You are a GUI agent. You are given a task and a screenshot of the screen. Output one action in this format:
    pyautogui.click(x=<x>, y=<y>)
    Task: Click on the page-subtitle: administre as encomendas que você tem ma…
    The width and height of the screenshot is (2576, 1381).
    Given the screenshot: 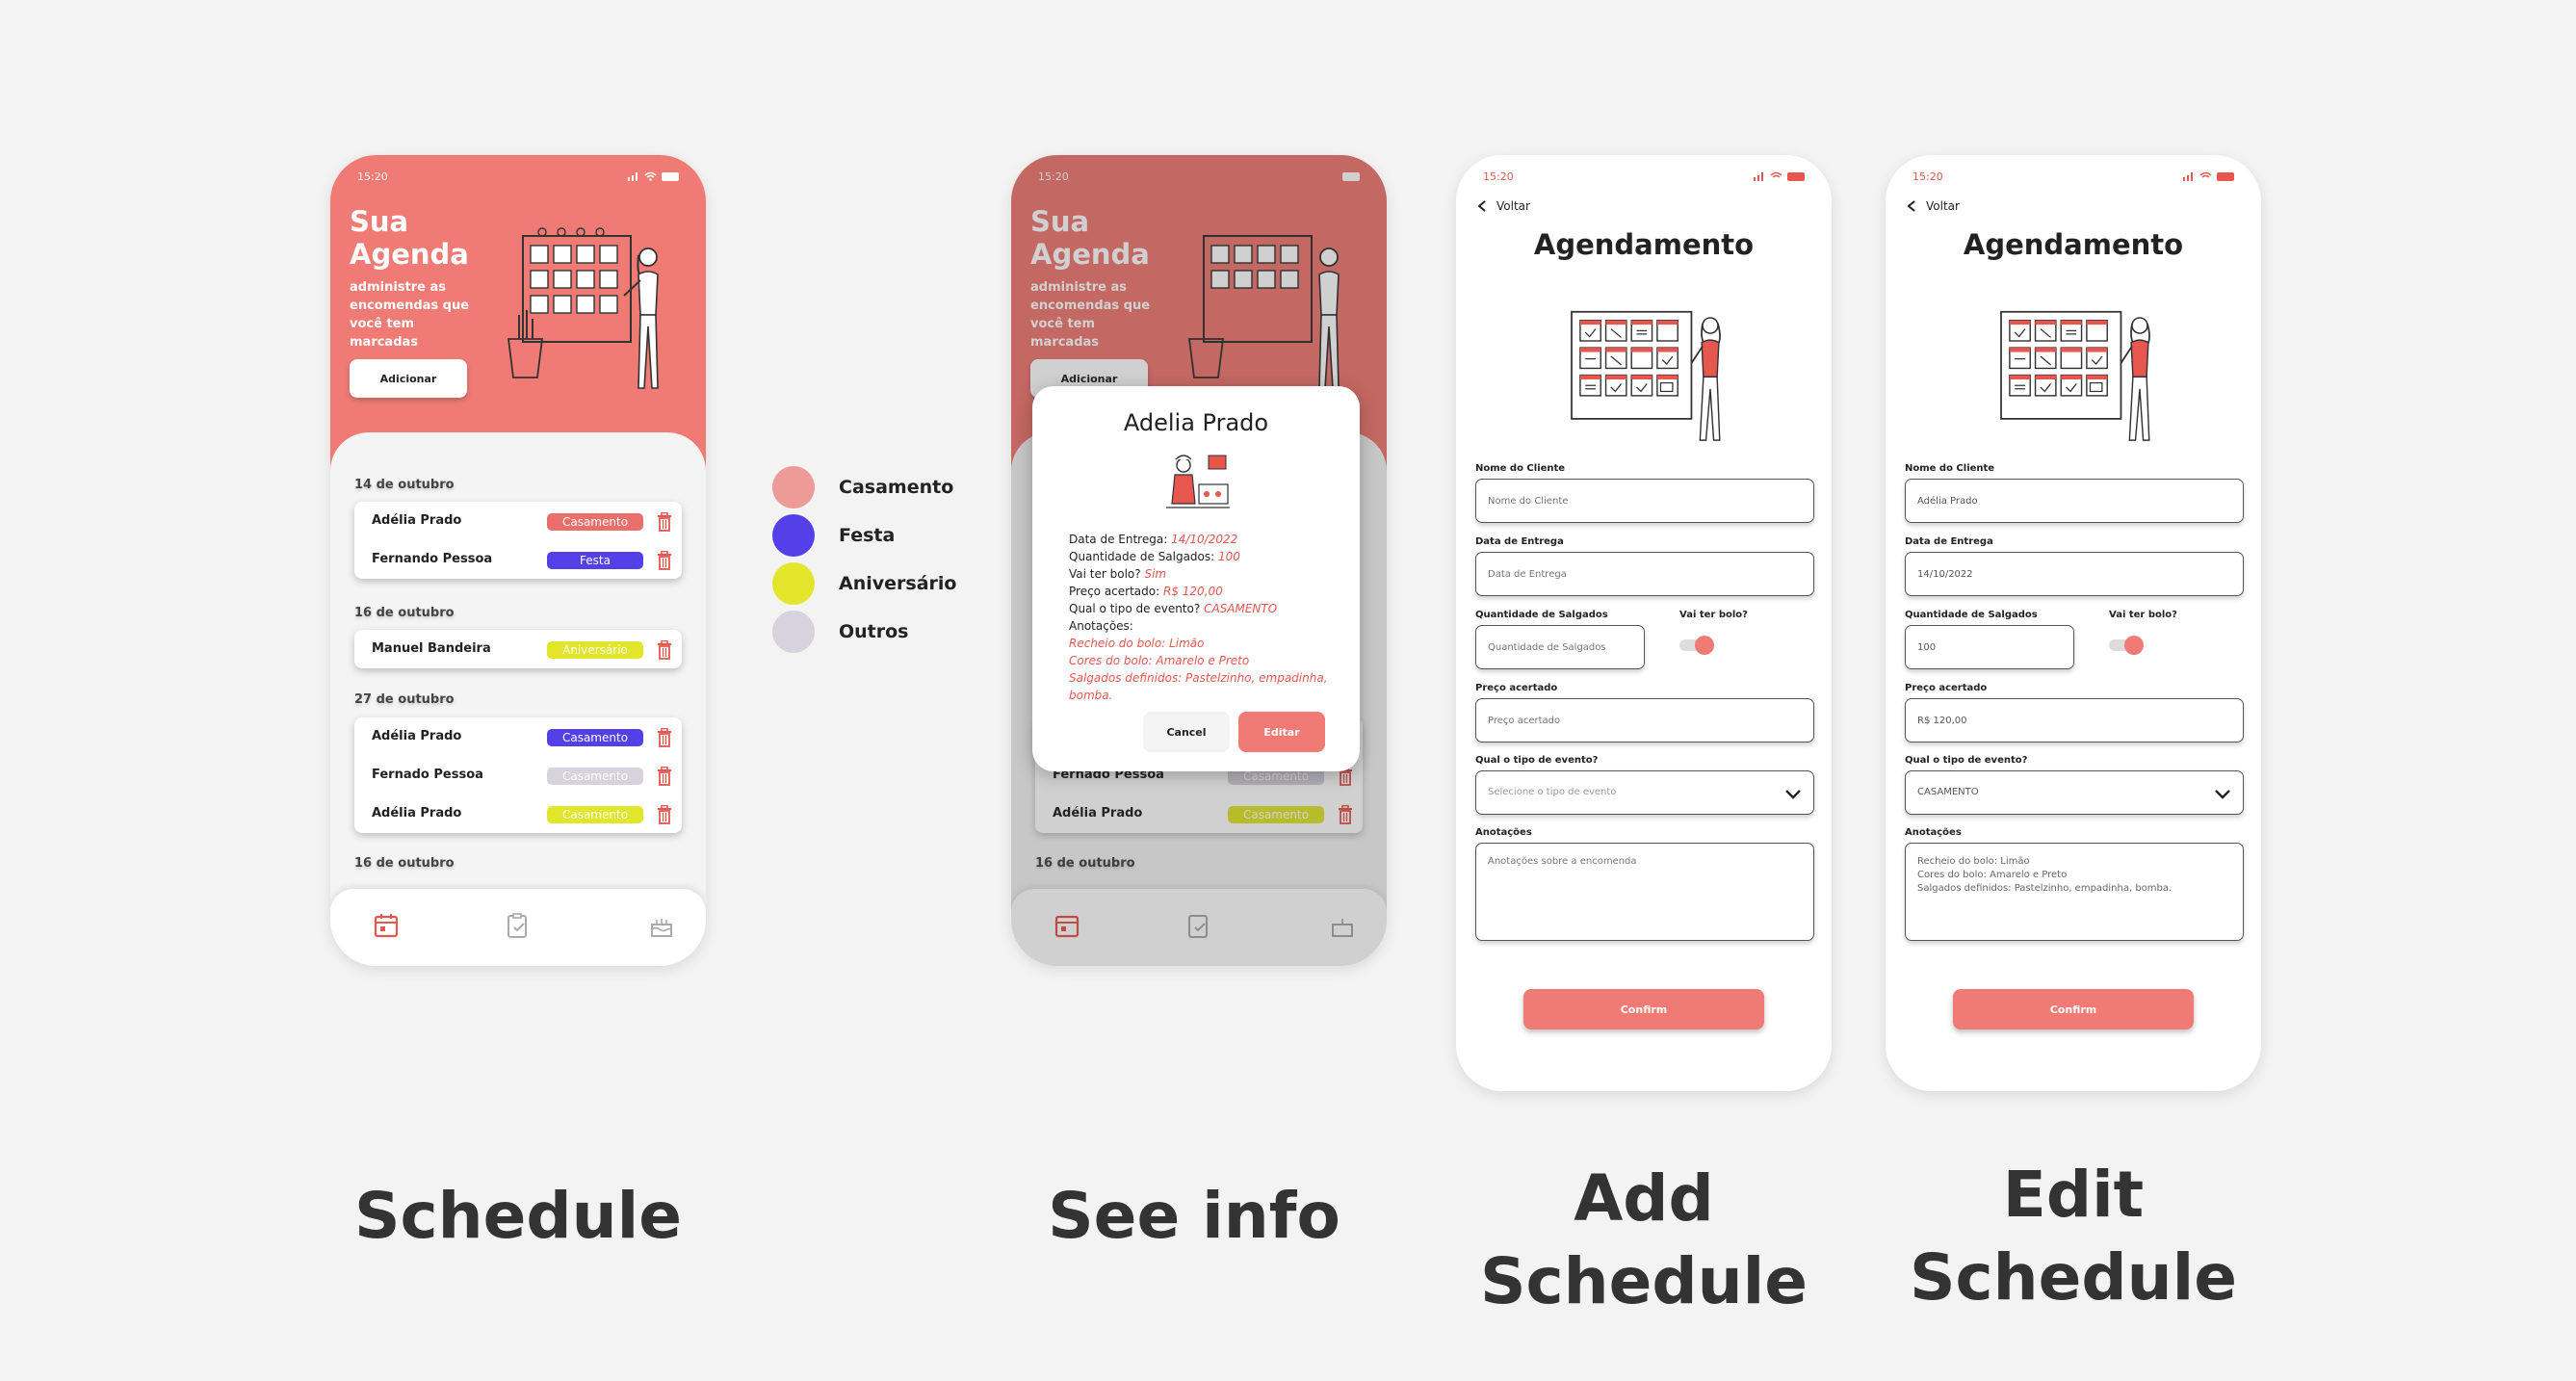 What is the action you would take?
    pyautogui.click(x=410, y=315)
    